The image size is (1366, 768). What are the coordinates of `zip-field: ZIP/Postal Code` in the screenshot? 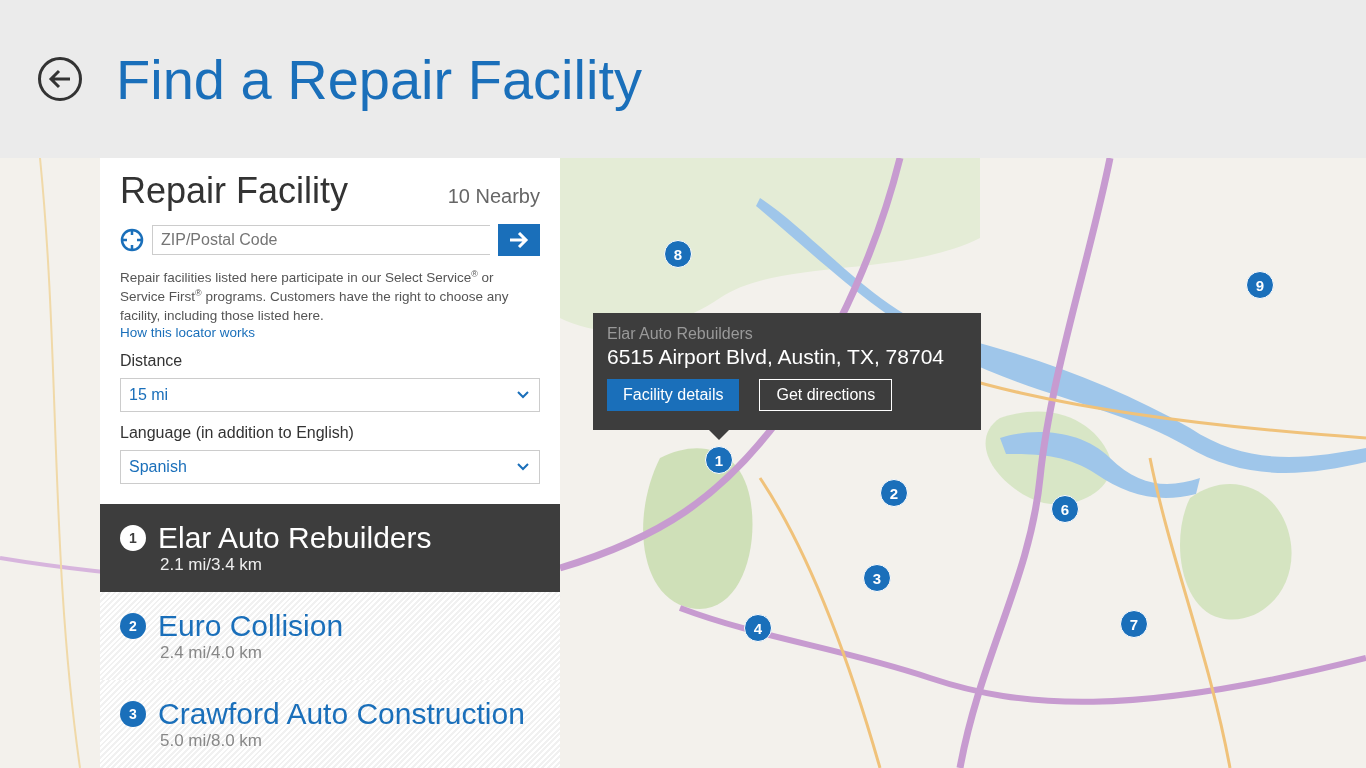 It's located at (321, 240).